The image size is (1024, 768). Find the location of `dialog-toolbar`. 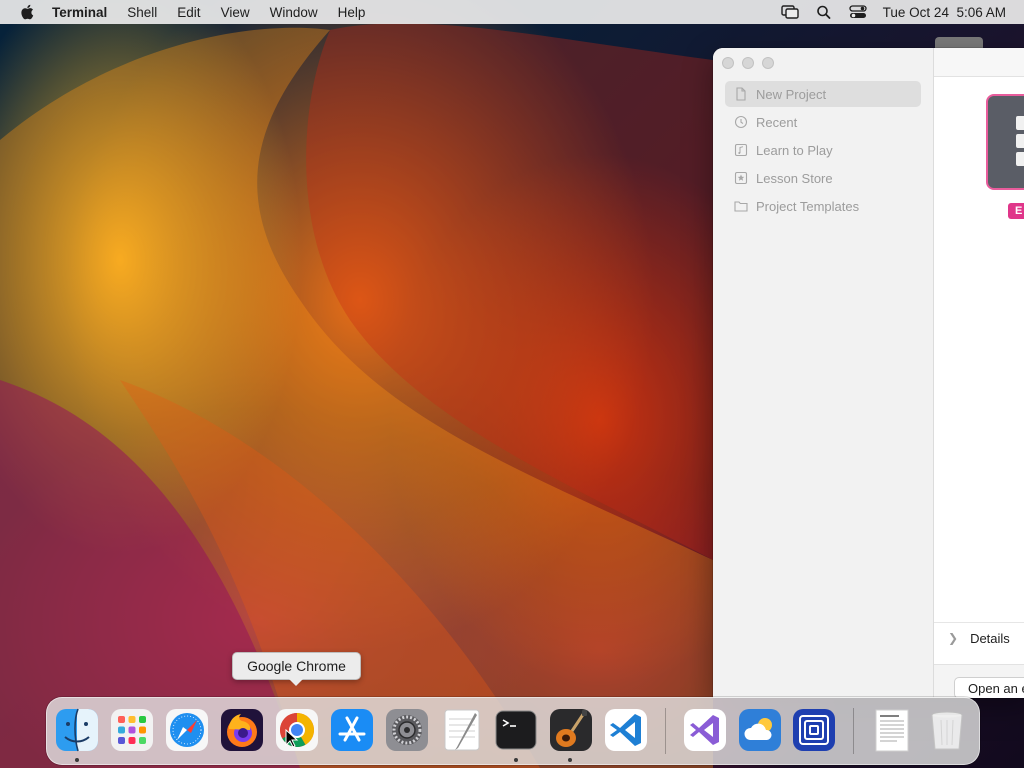

dialog-toolbar is located at coordinates (979, 62).